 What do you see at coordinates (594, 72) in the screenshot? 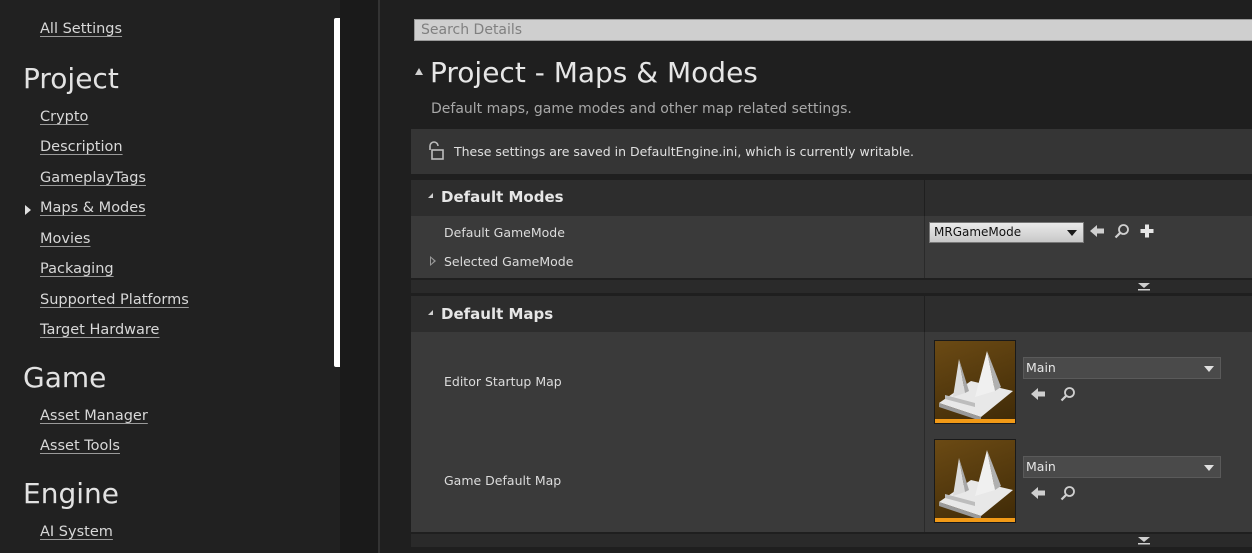
I see `page-title: Project - Maps & Modes` at bounding box center [594, 72].